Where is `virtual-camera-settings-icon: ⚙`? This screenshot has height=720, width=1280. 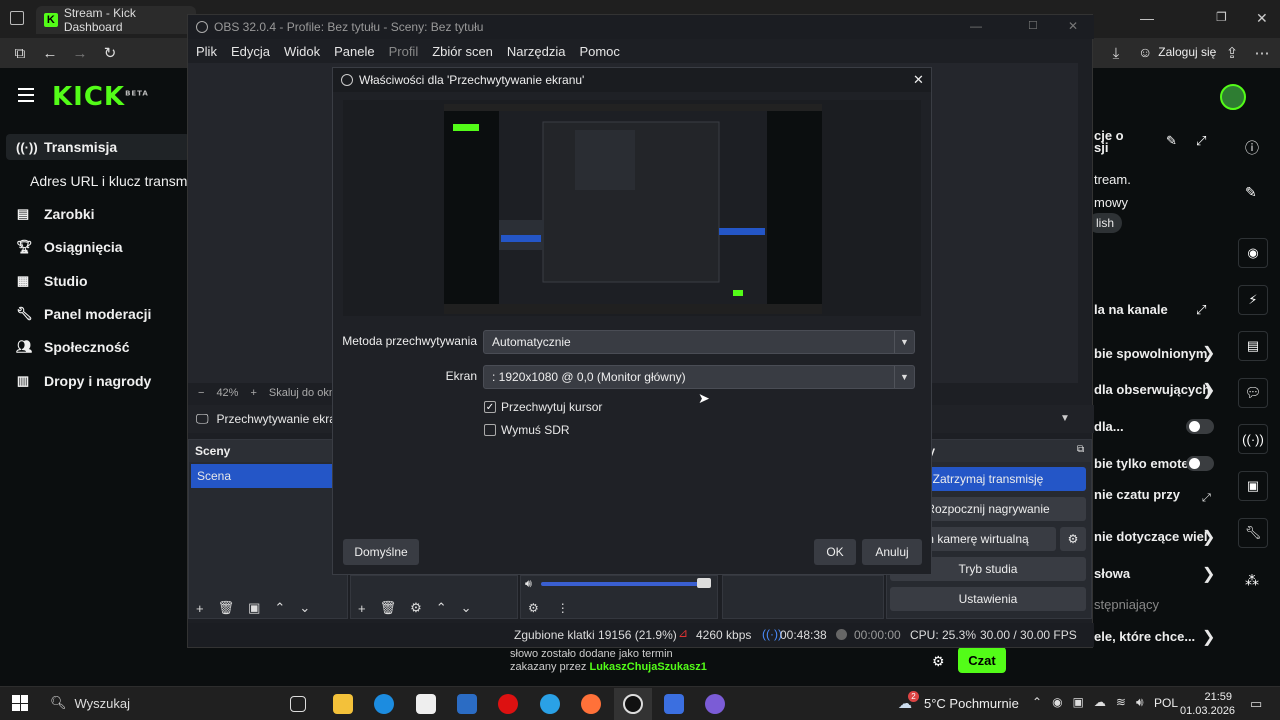 virtual-camera-settings-icon: ⚙ is located at coordinates (1073, 539).